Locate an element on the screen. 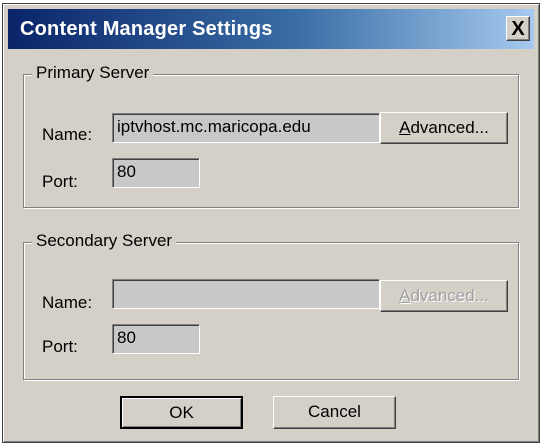 This screenshot has height=447, width=544. ok-button: OK is located at coordinates (181, 412).